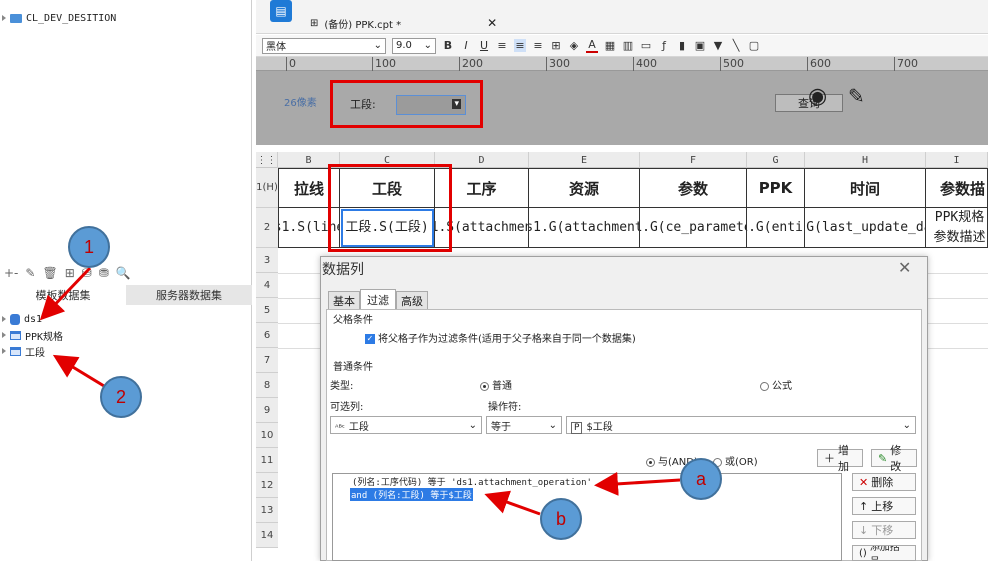 The image size is (988, 561). What do you see at coordinates (538, 45) in the screenshot?
I see `align-right-icon: ≡` at bounding box center [538, 45].